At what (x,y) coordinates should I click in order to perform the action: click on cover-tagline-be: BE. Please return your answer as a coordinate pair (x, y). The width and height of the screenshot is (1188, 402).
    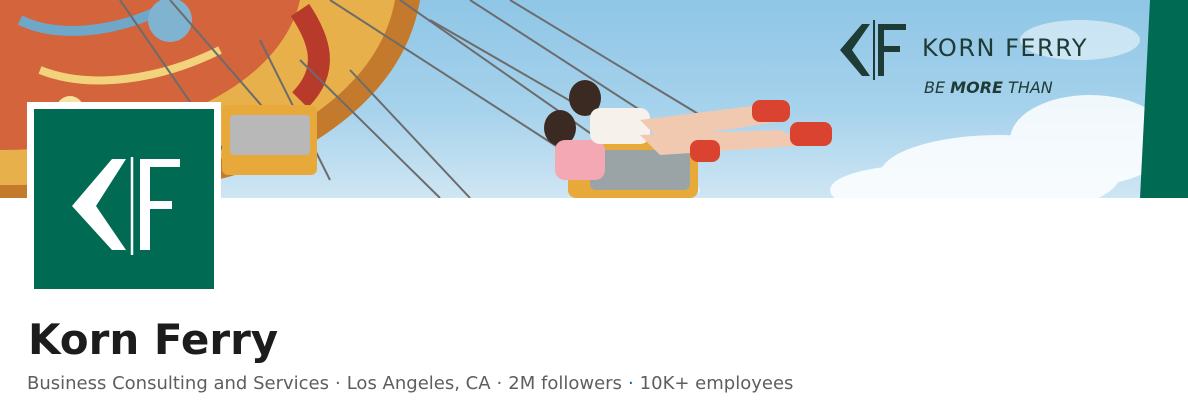
    Looking at the image, I should click on (937, 87).